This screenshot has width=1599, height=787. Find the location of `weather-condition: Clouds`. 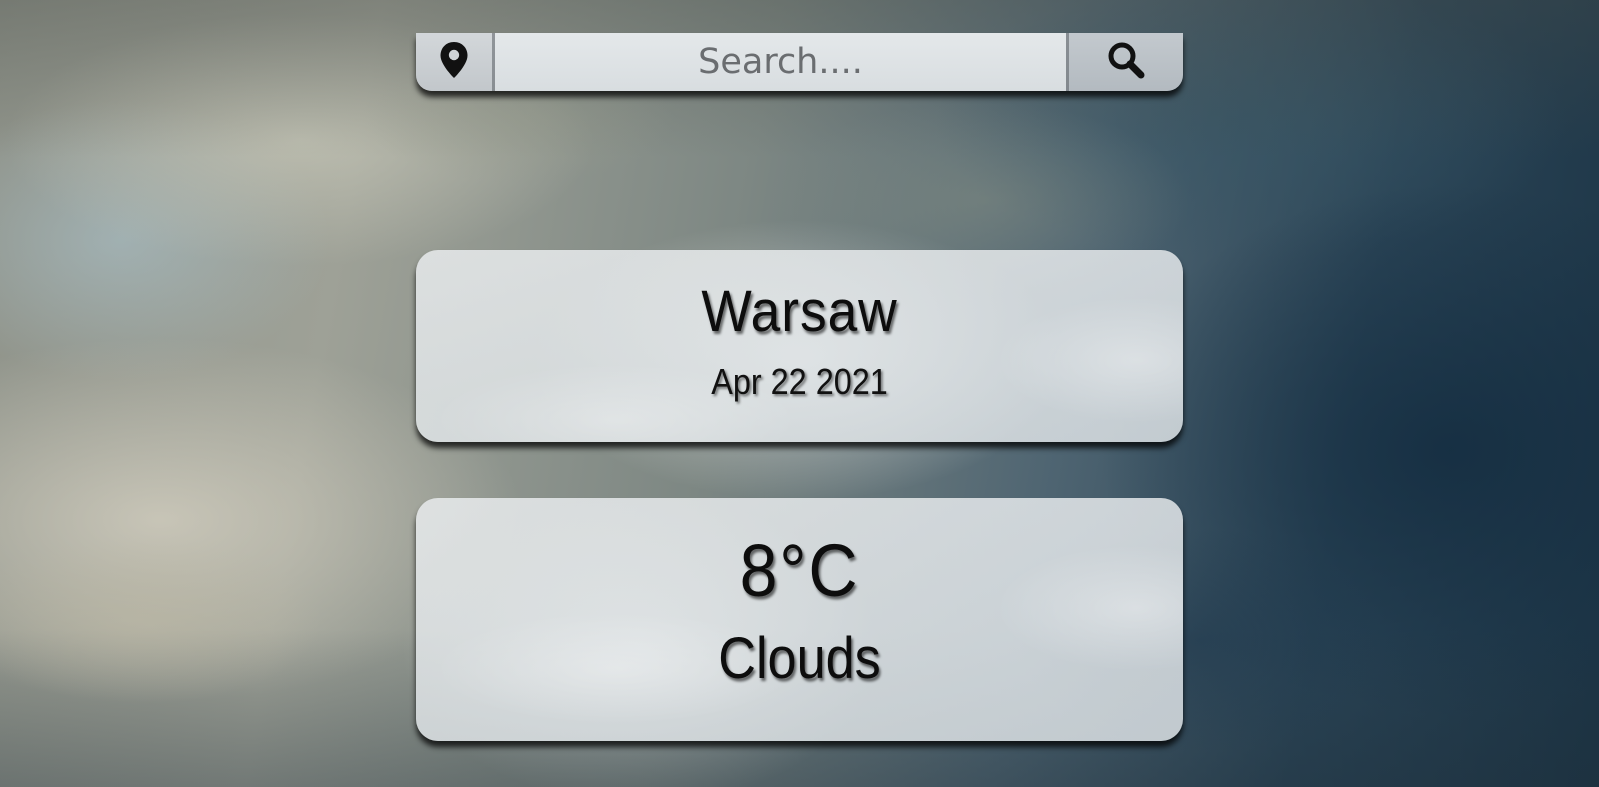

weather-condition: Clouds is located at coordinates (799, 658).